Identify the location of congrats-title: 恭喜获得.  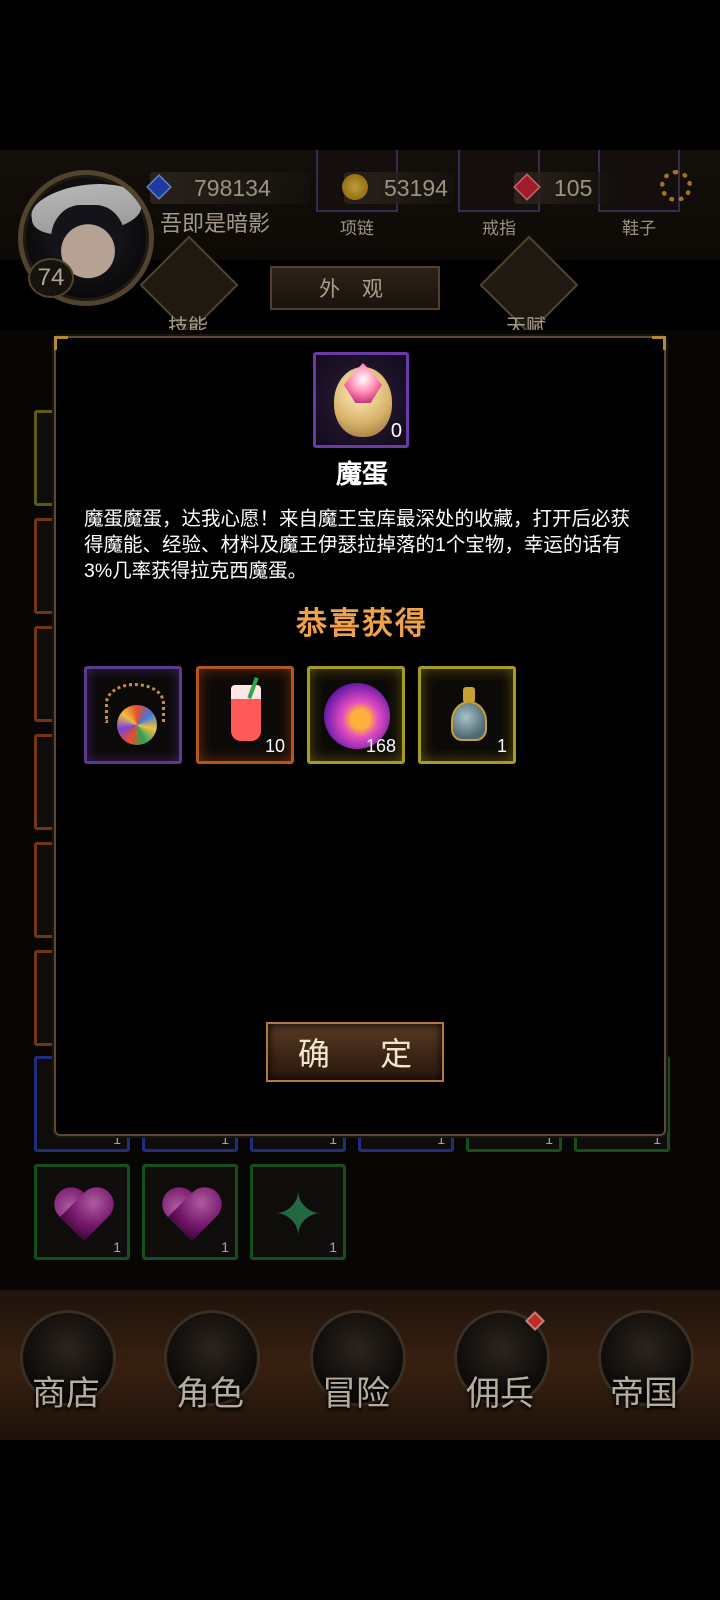
(362, 623).